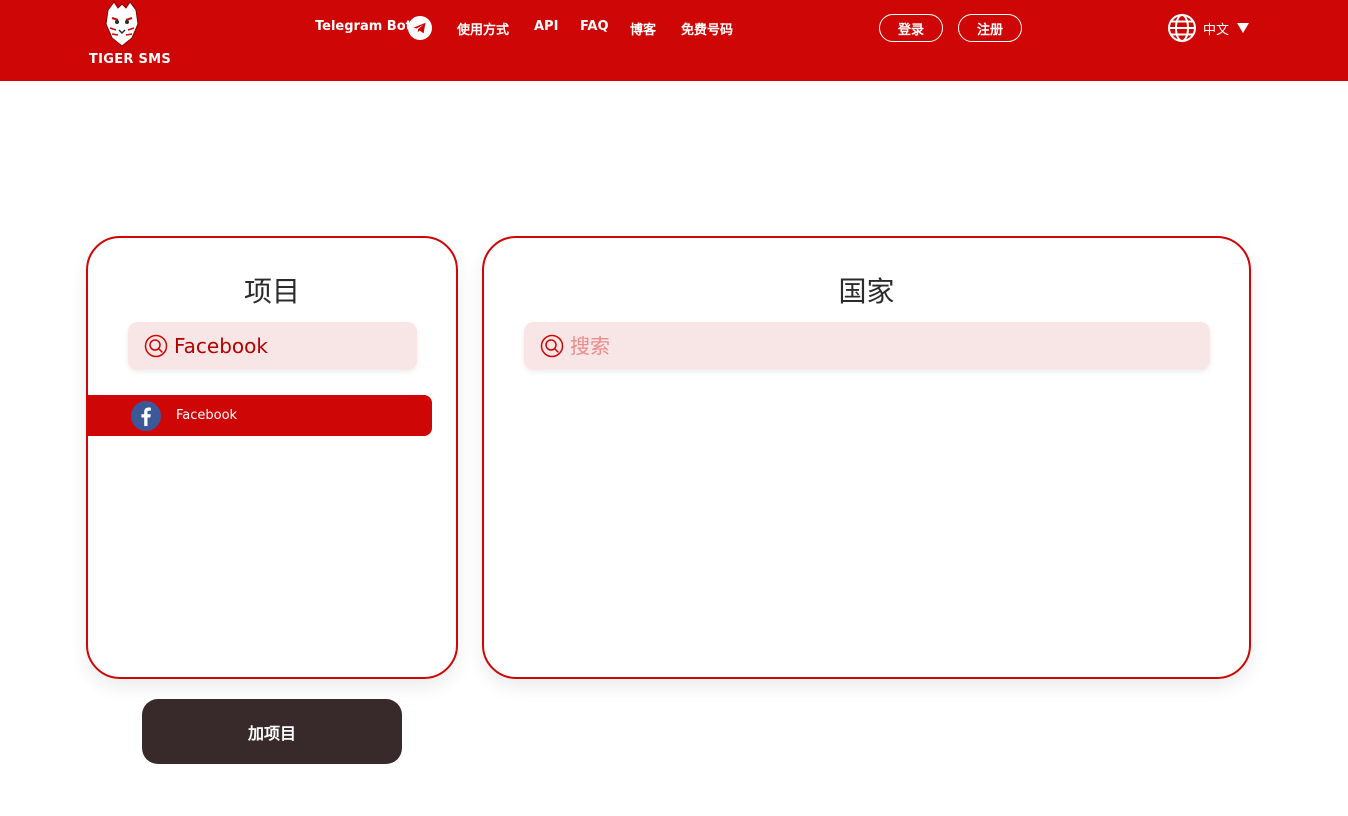 The image size is (1348, 816). What do you see at coordinates (643, 28) in the screenshot?
I see `nav-blog: 博客` at bounding box center [643, 28].